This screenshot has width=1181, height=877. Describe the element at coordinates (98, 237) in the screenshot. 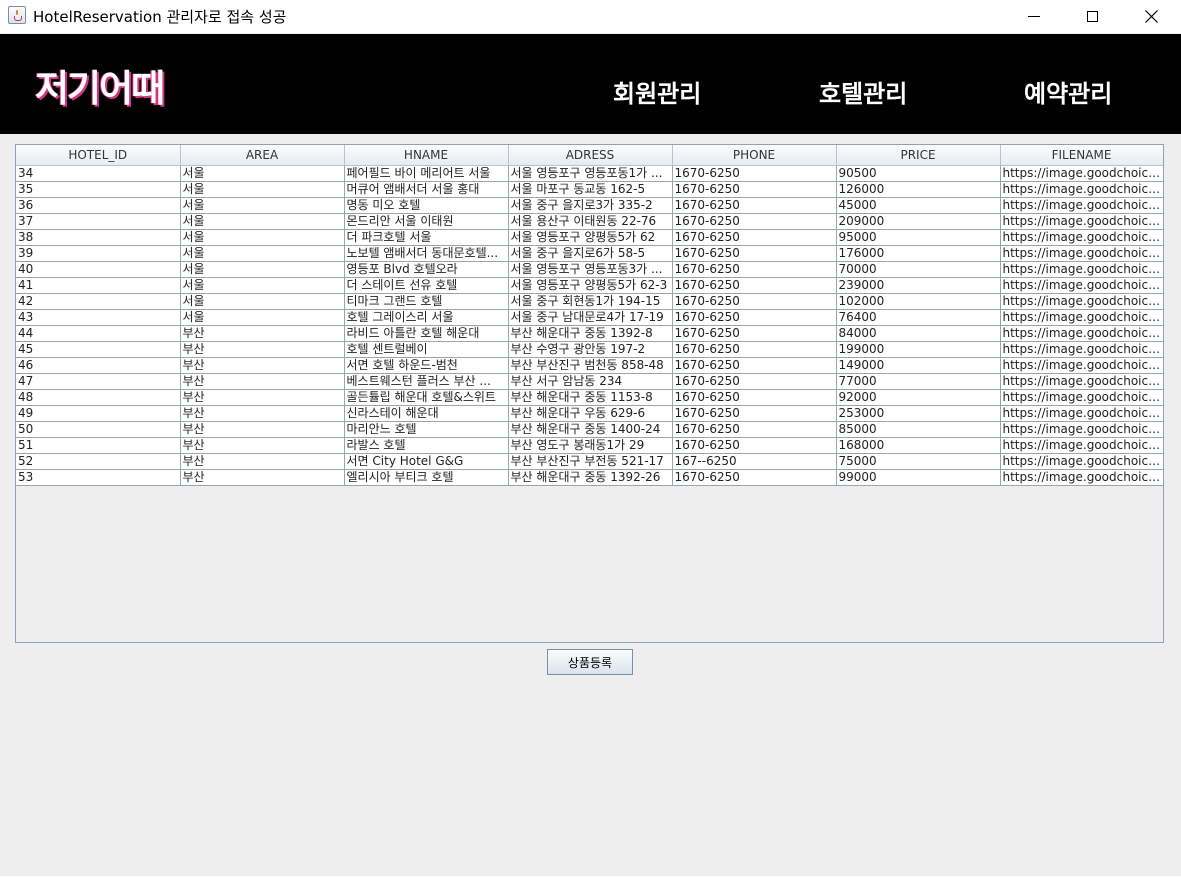

I see `table-cell: 38` at that location.